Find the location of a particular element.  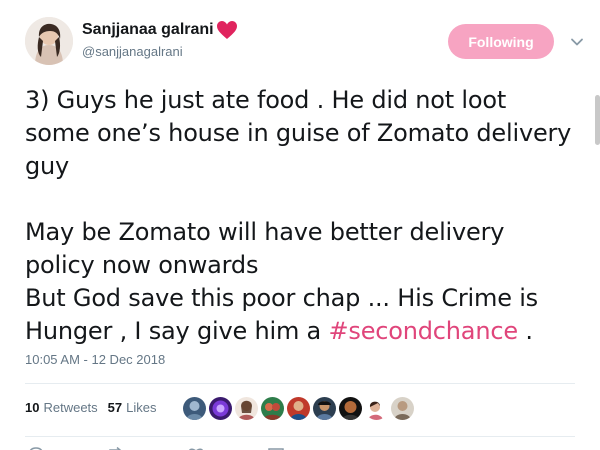

red-heart-icon is located at coordinates (227, 30).